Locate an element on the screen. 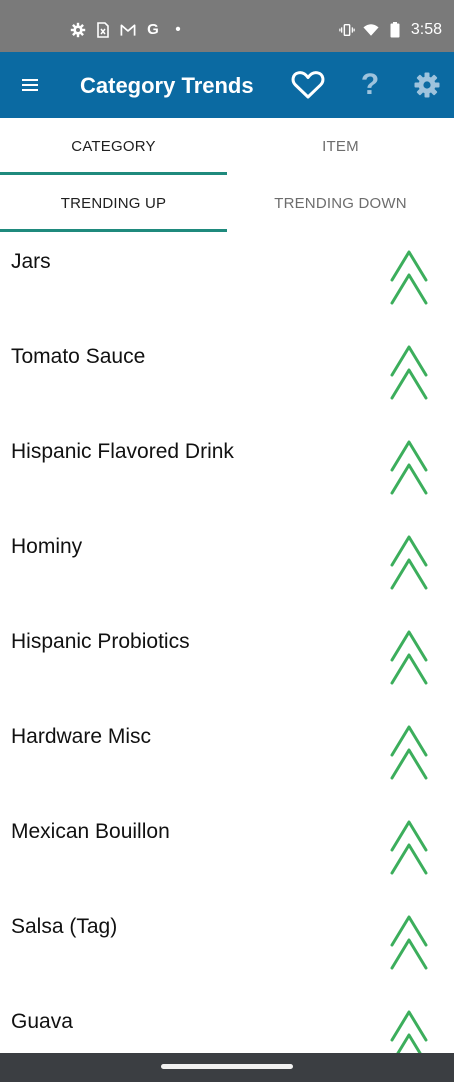  category-name: Hominy is located at coordinates (47, 546).